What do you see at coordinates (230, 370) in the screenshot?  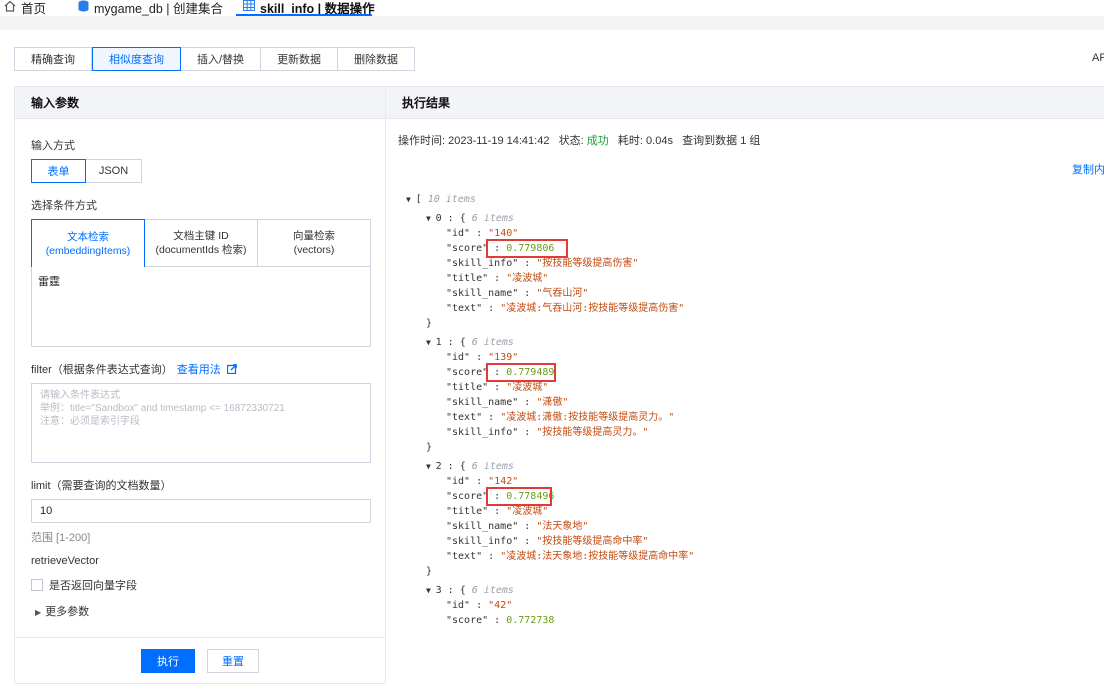 I see `external-link-icon` at bounding box center [230, 370].